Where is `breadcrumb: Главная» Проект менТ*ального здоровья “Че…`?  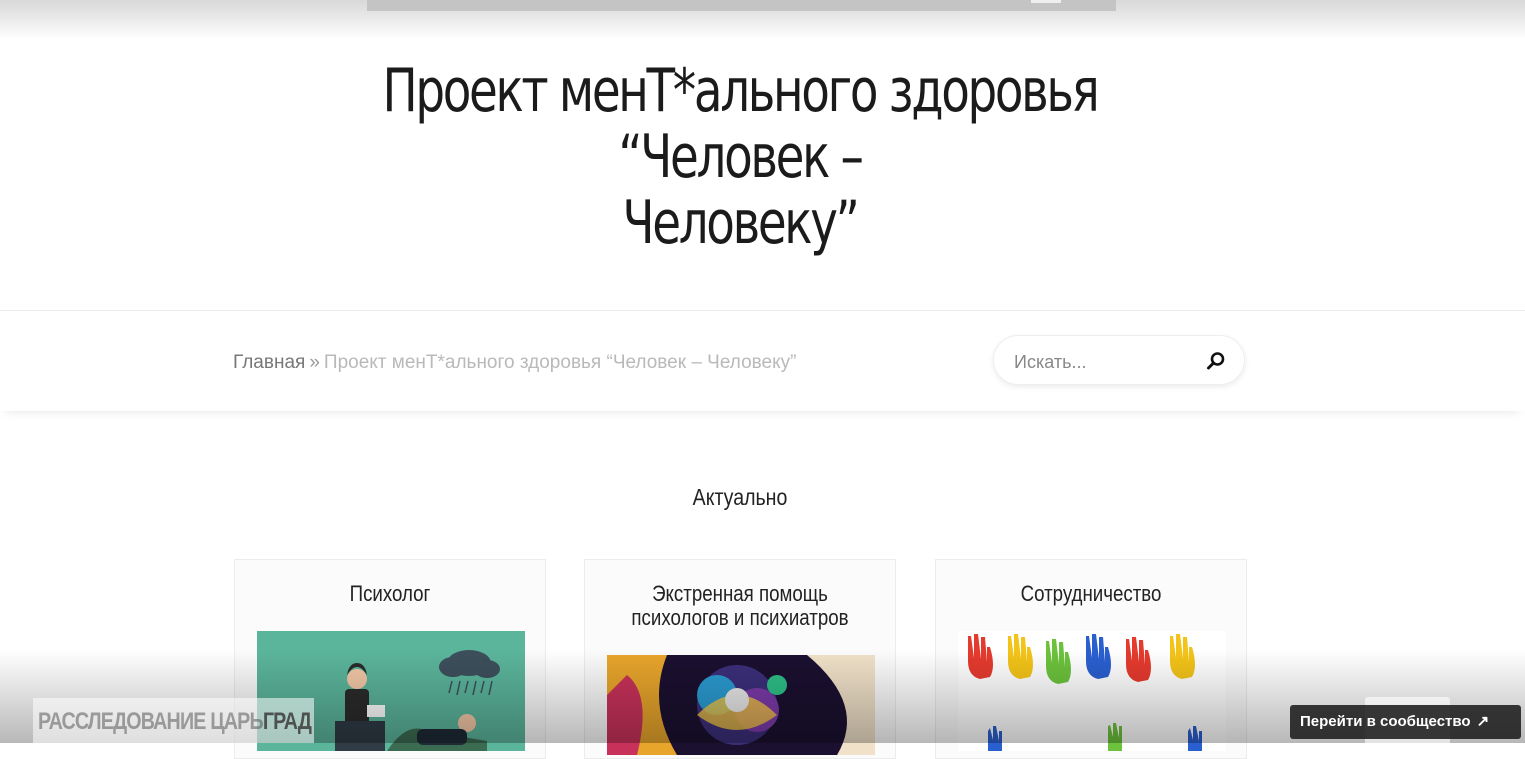 breadcrumb: Главная» Проект менТ*ального здоровья “Че… is located at coordinates (514, 363).